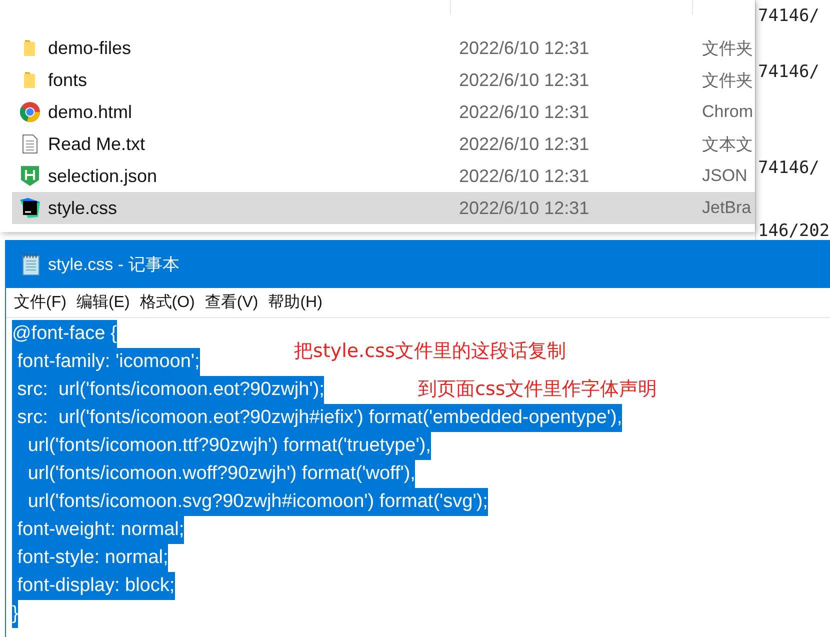 Image resolution: width=830 pixels, height=637 pixels. I want to click on menu-item: 帮助(H), so click(295, 302).